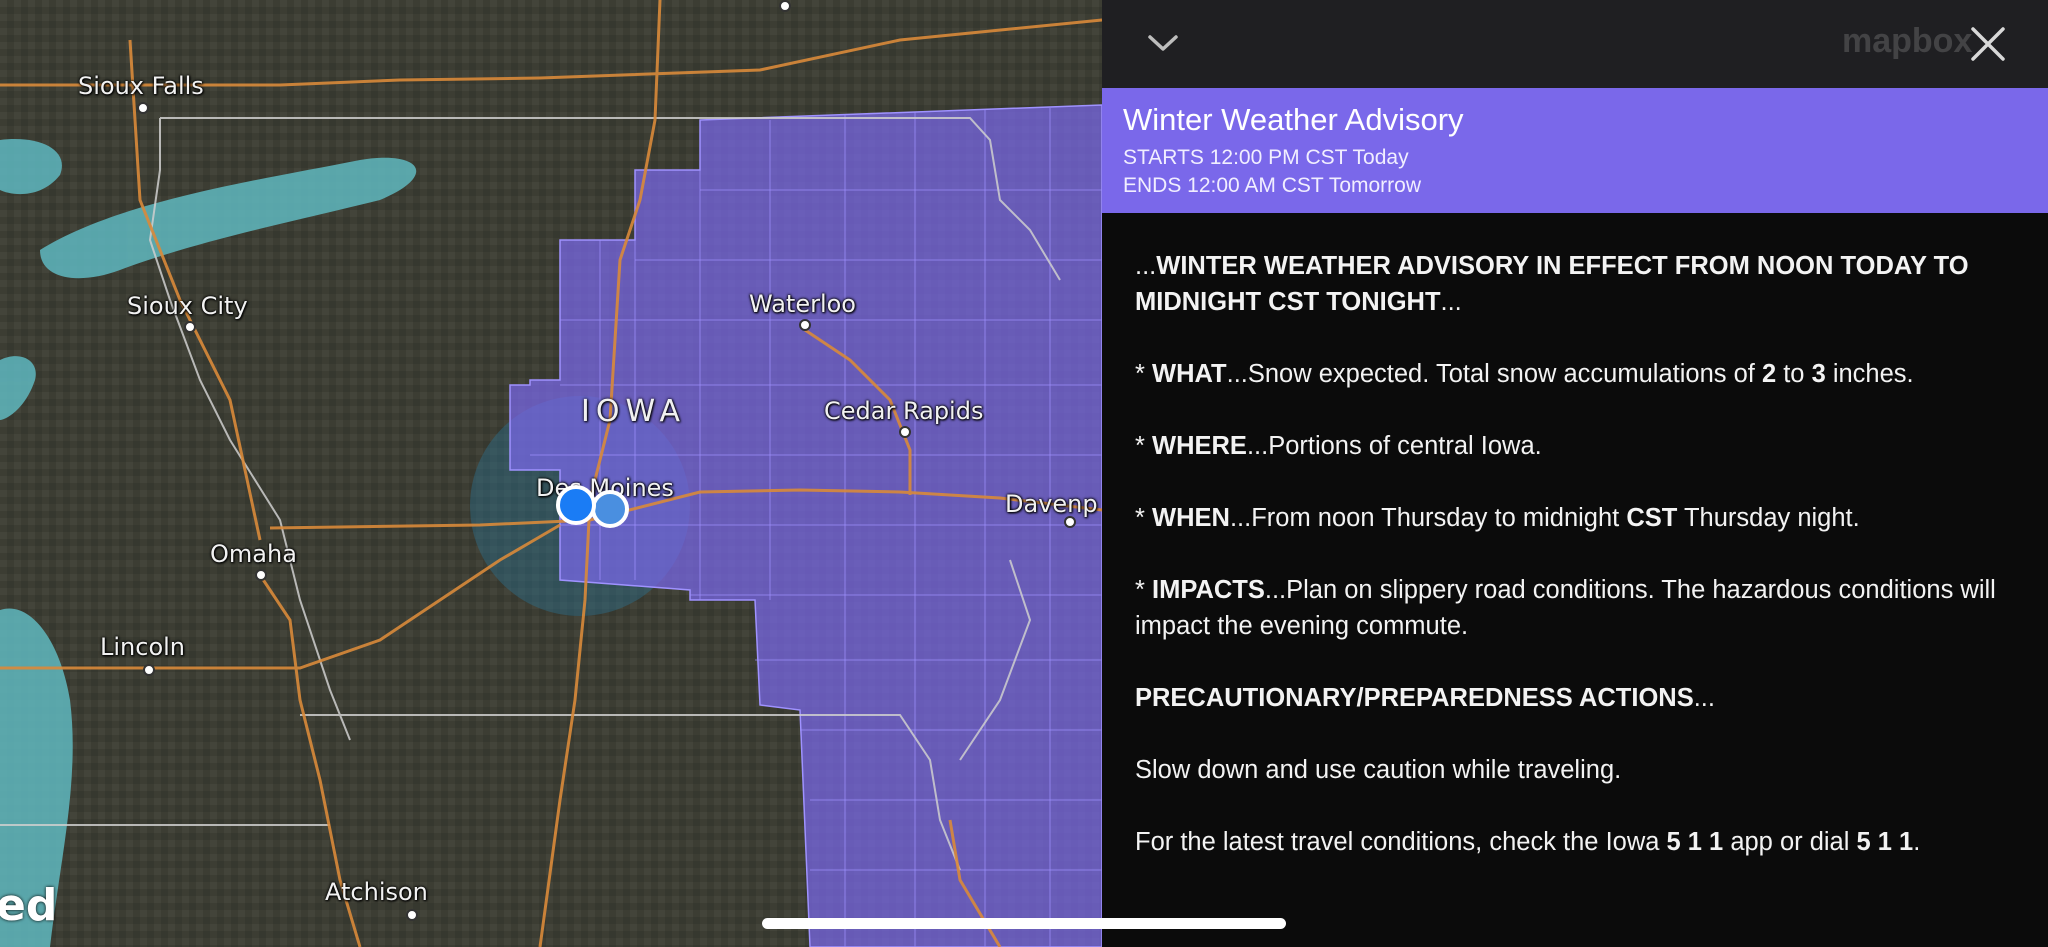 The image size is (2048, 947). Describe the element at coordinates (1293, 119) in the screenshot. I see `advisory-title: Winter Weather Advisory` at that location.